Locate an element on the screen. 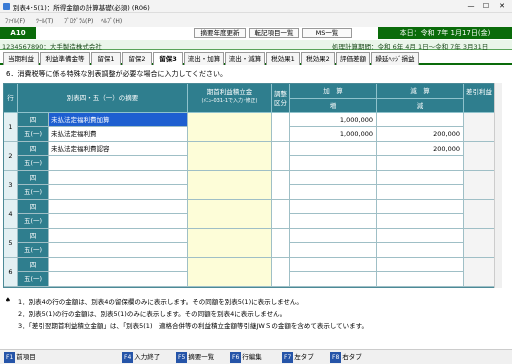 The image size is (512, 364). maximize-button: ☐ is located at coordinates (486, 6).